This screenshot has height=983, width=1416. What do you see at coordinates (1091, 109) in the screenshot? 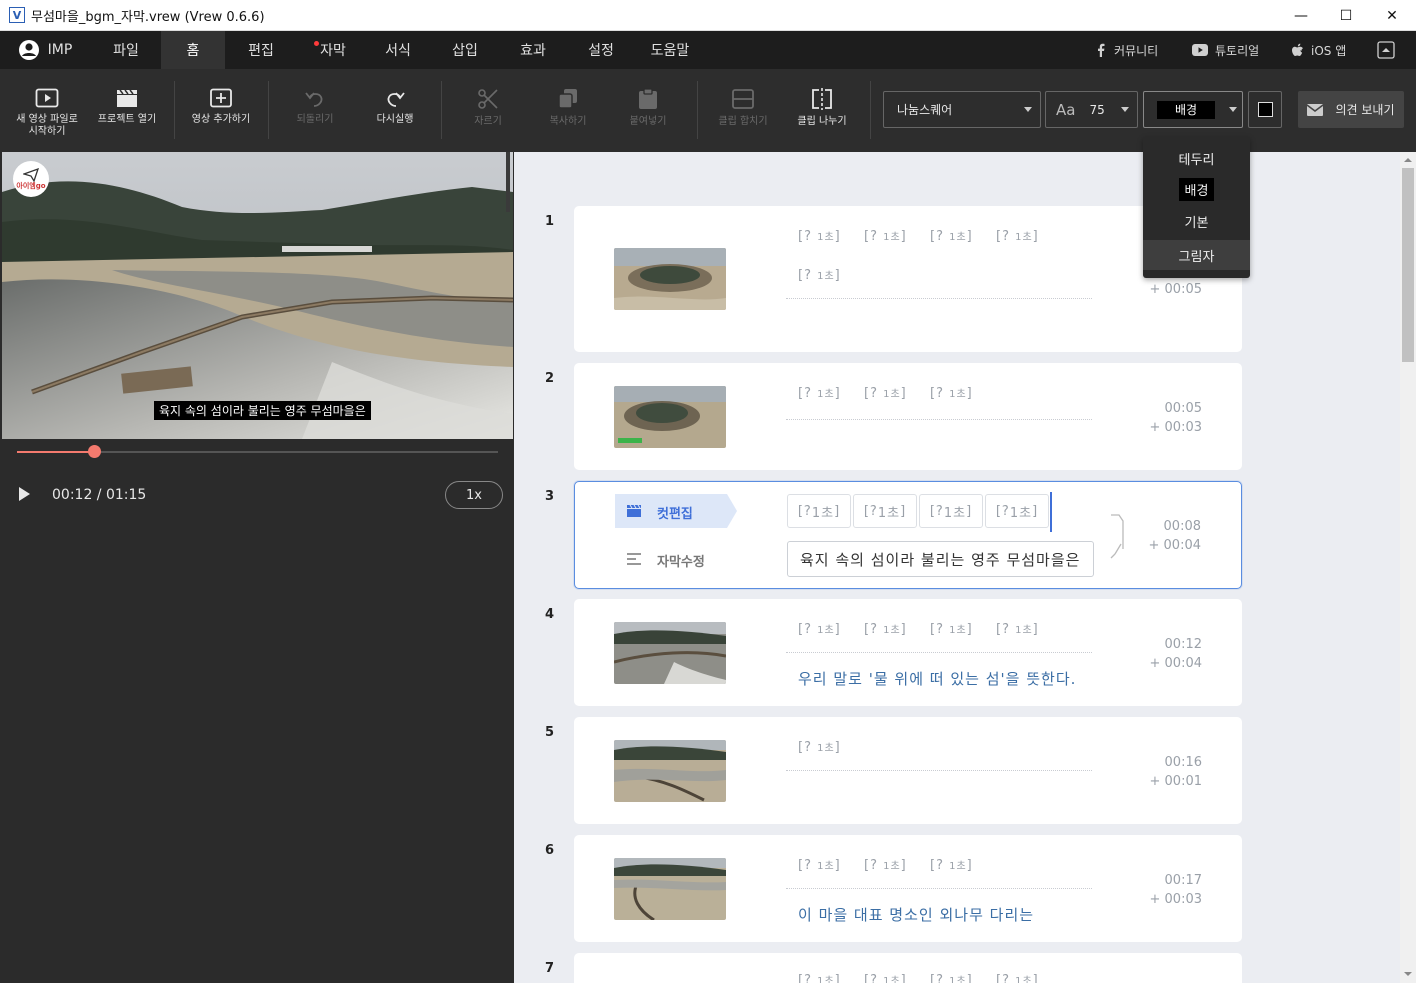
I see `font-size-select: Aa 75` at bounding box center [1091, 109].